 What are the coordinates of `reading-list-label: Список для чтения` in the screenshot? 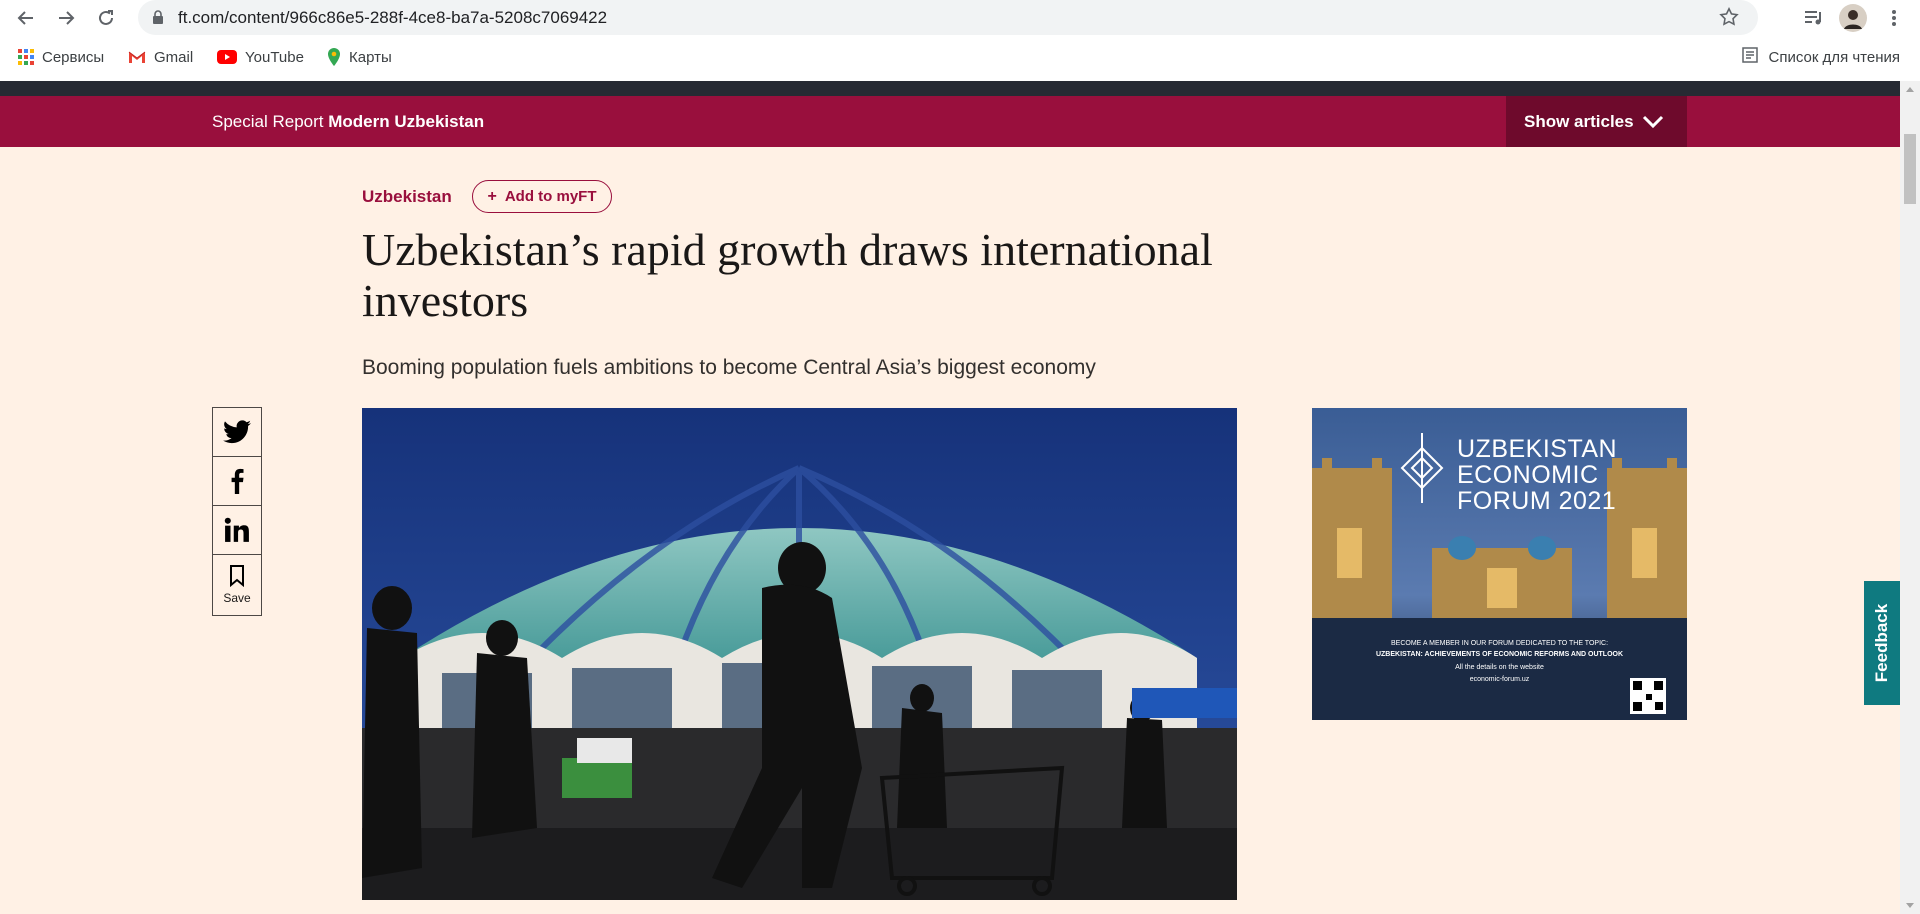 It's located at (1834, 57).